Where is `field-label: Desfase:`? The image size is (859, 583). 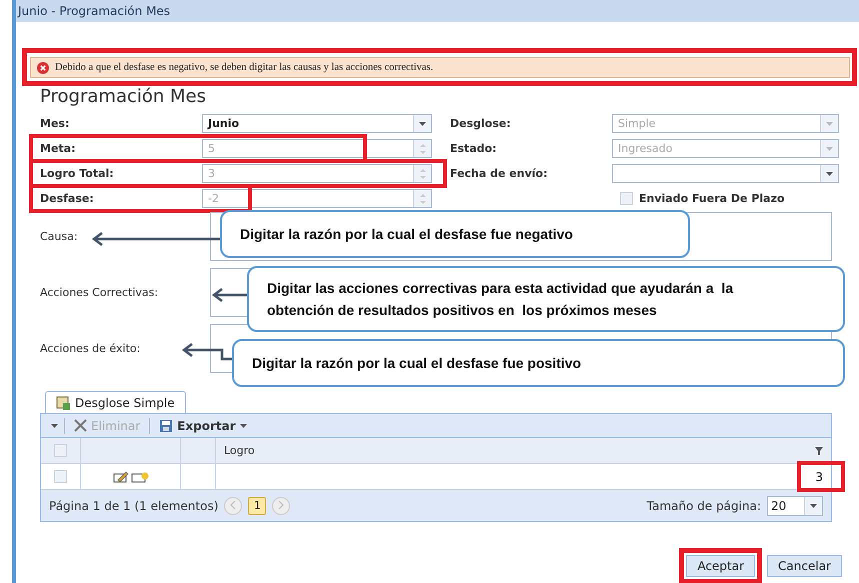
field-label: Desfase: is located at coordinates (67, 198).